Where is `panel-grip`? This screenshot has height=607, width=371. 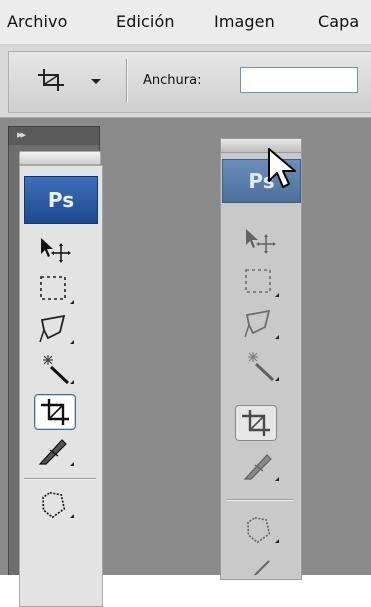 panel-grip is located at coordinates (60, 158).